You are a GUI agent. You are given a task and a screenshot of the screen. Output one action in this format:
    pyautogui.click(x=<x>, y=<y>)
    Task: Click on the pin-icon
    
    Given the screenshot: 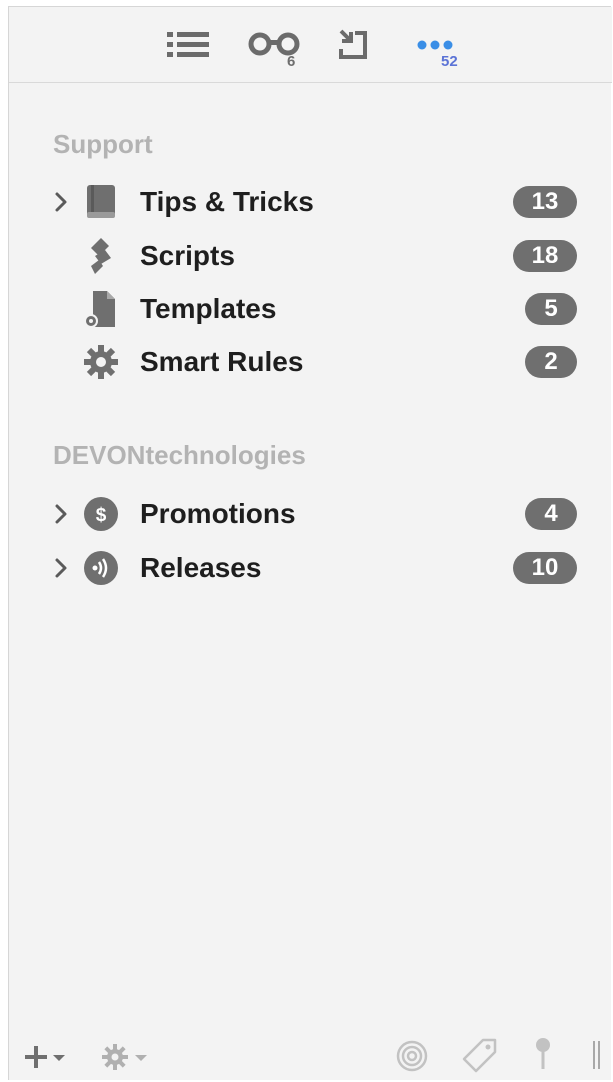 What is the action you would take?
    pyautogui.click(x=543, y=1053)
    